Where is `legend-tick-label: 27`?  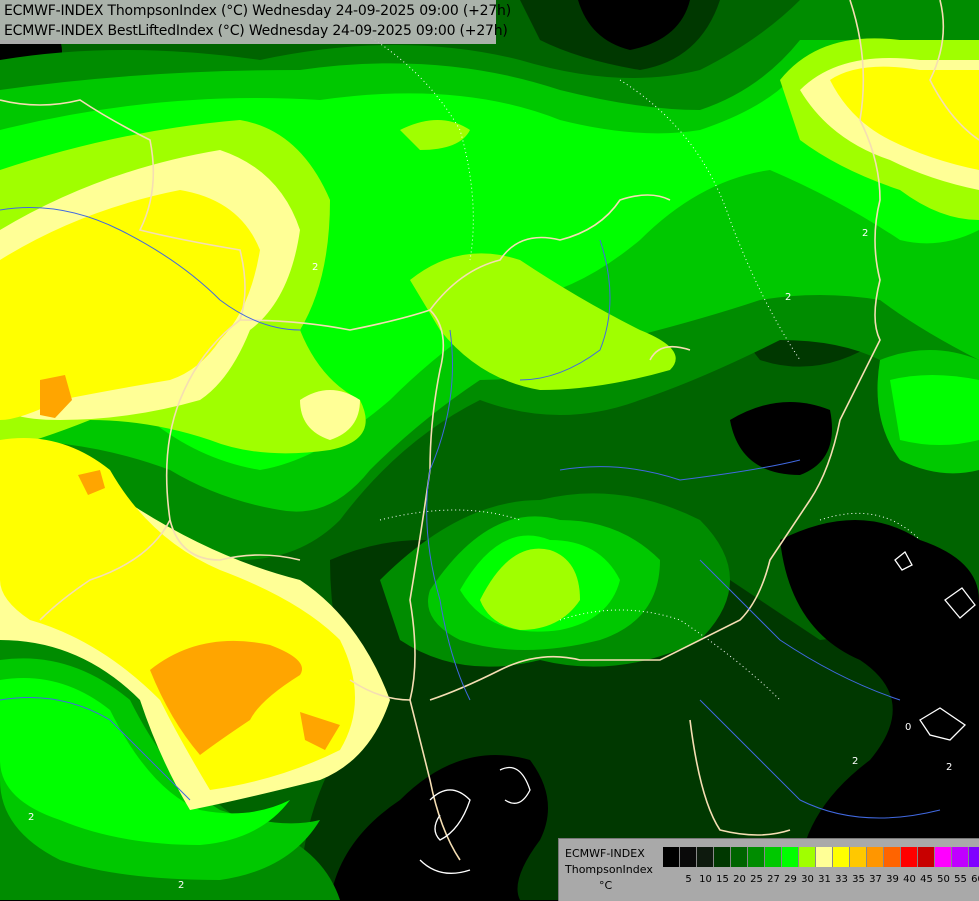 legend-tick-label: 27 is located at coordinates (773, 879).